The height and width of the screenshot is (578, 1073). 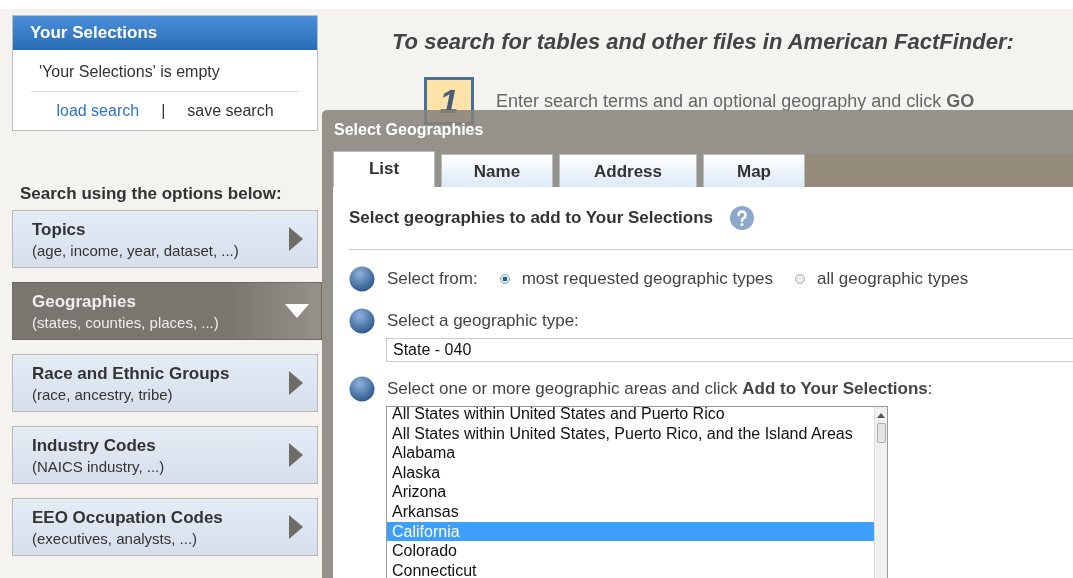 I want to click on search-option: Geographies (states, counties, places, ...), so click(x=167, y=311).